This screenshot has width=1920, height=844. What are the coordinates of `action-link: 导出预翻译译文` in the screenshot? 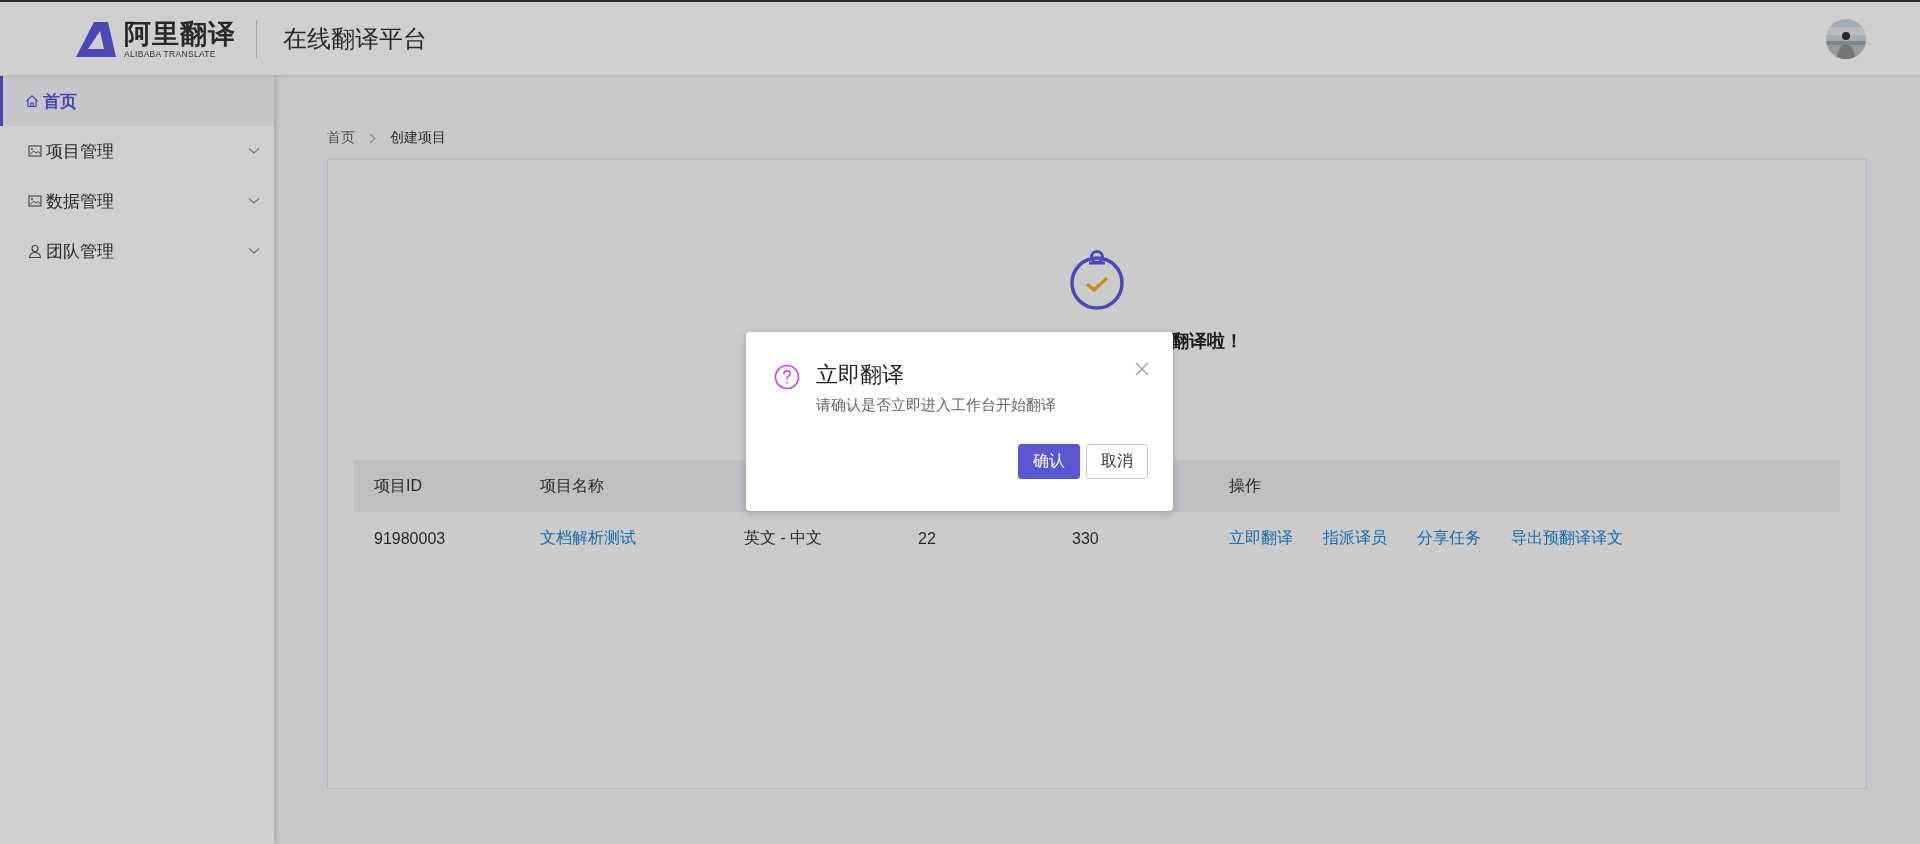 It's located at (1567, 538).